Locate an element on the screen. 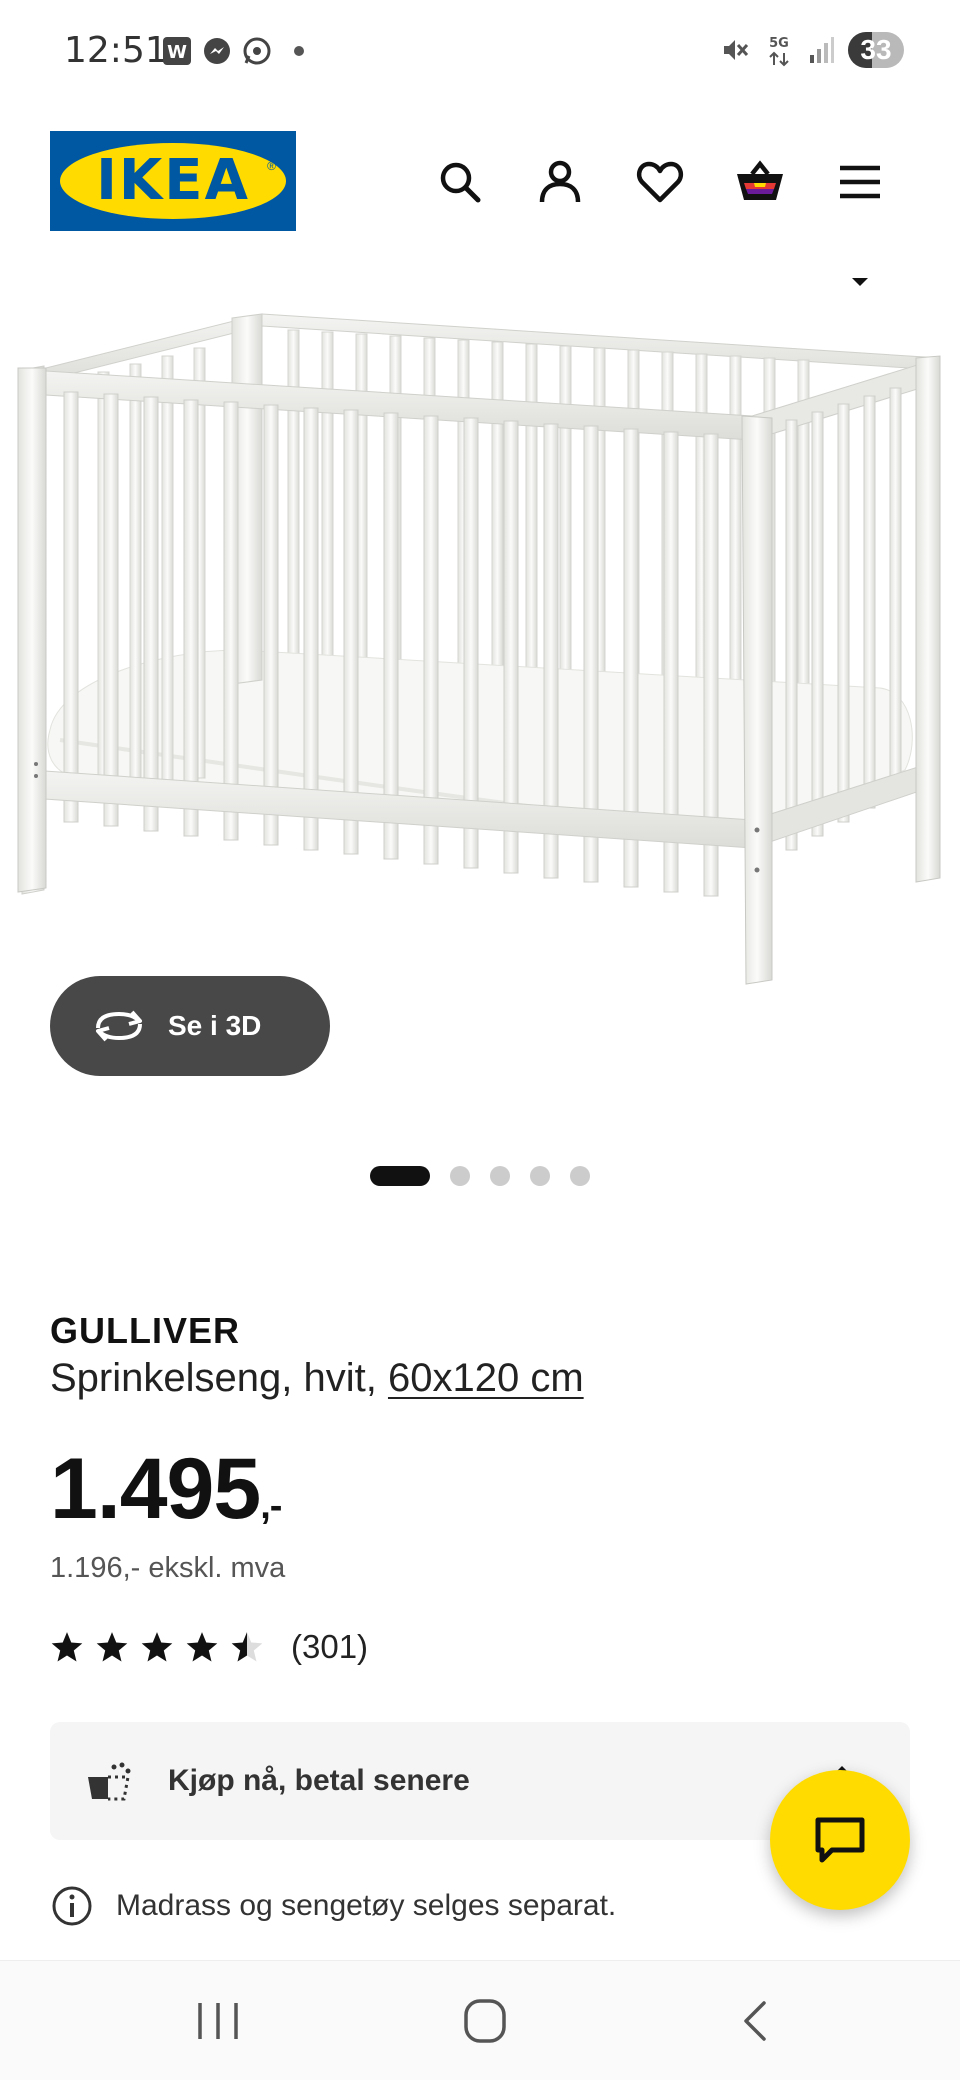 Image resolution: width=960 pixels, height=2080 pixels. status-time: 12:51 is located at coordinates (116, 50).